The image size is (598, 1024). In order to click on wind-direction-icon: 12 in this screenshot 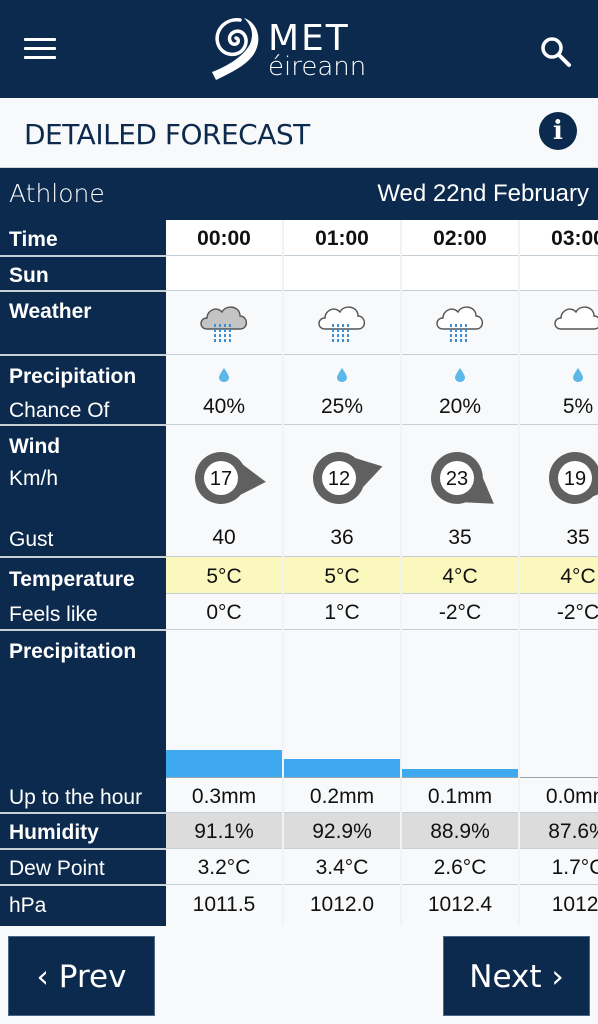, I will do `click(348, 478)`.